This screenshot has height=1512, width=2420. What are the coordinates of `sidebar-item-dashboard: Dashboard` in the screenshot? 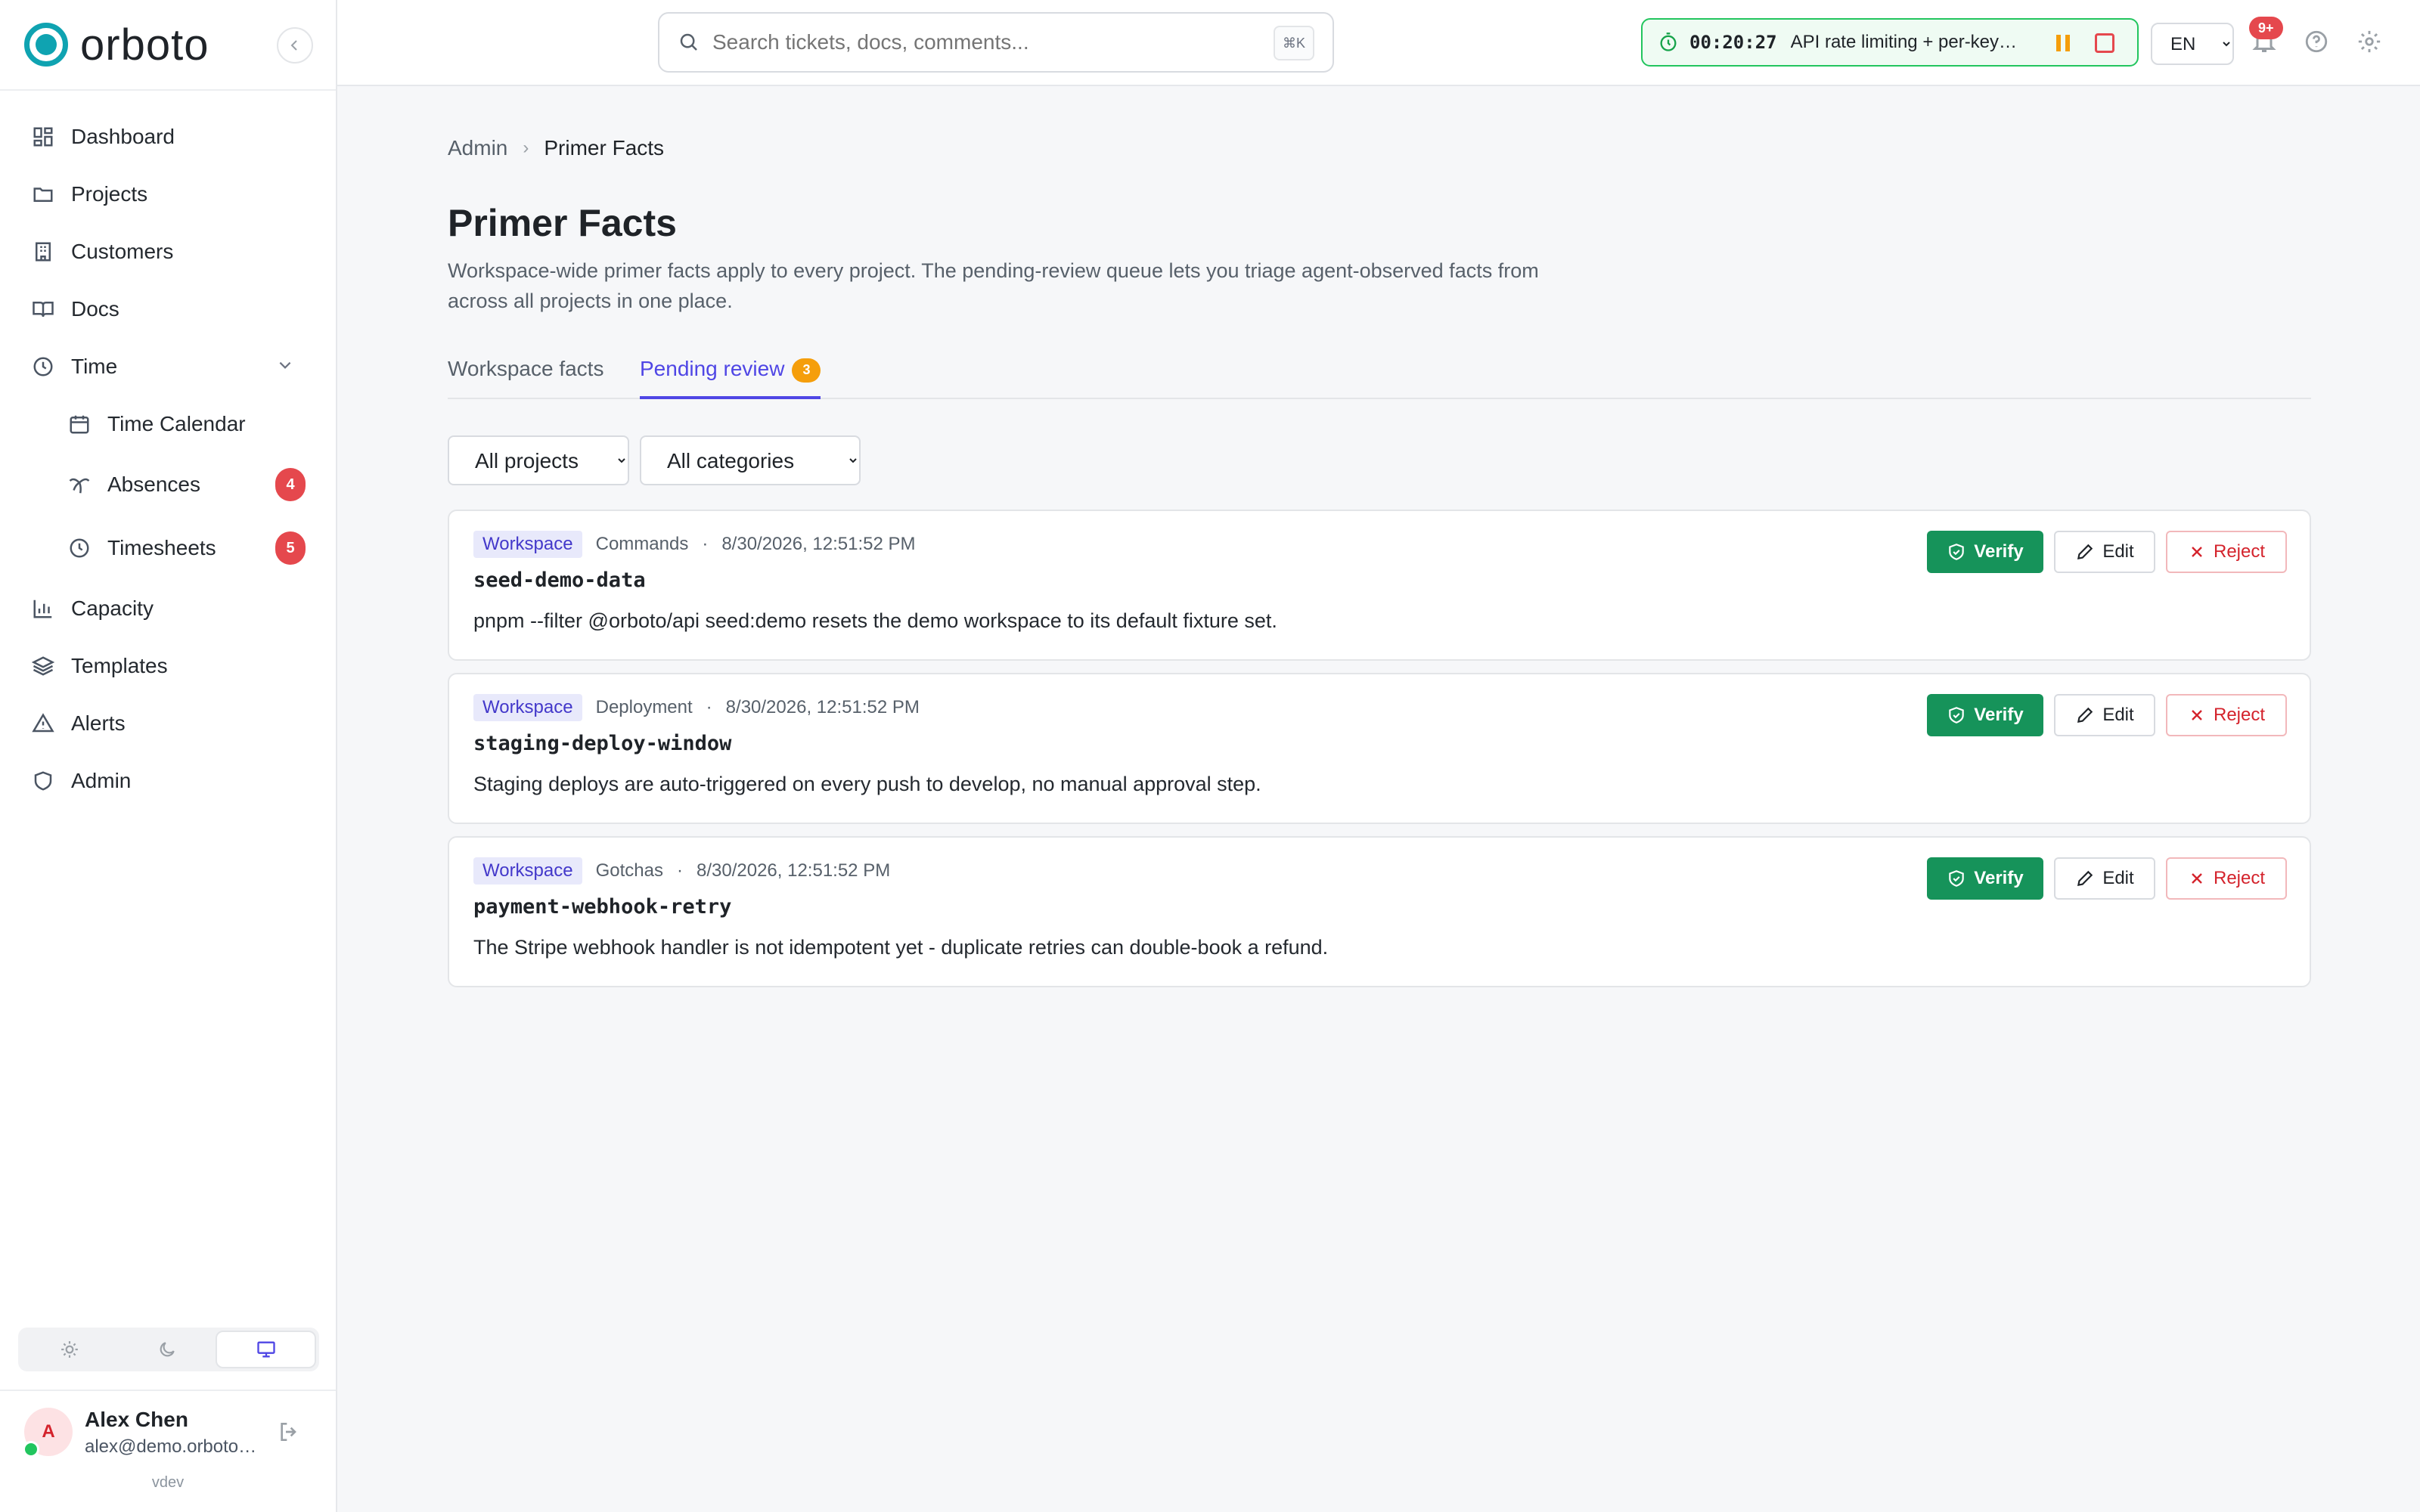 It's located at (168, 137).